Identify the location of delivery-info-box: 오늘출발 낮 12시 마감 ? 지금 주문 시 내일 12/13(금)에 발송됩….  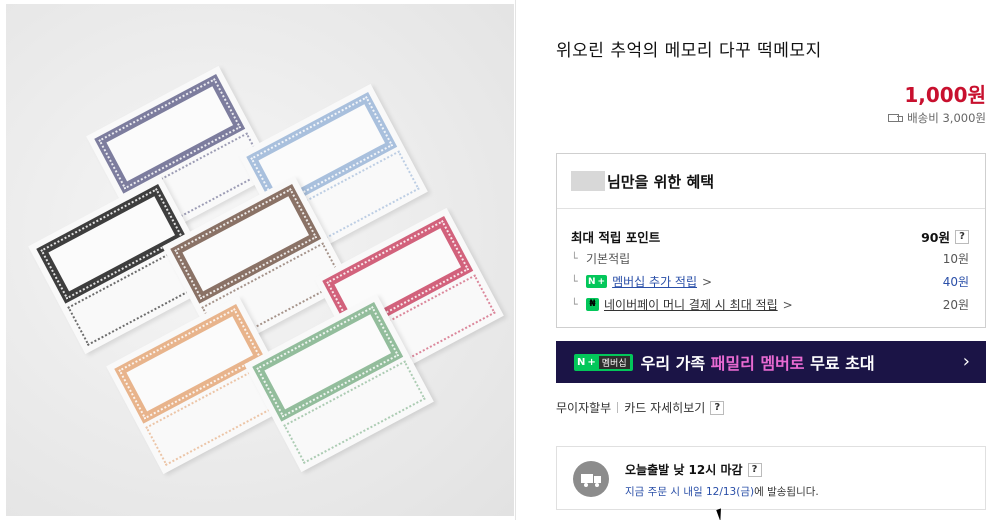
(771, 478).